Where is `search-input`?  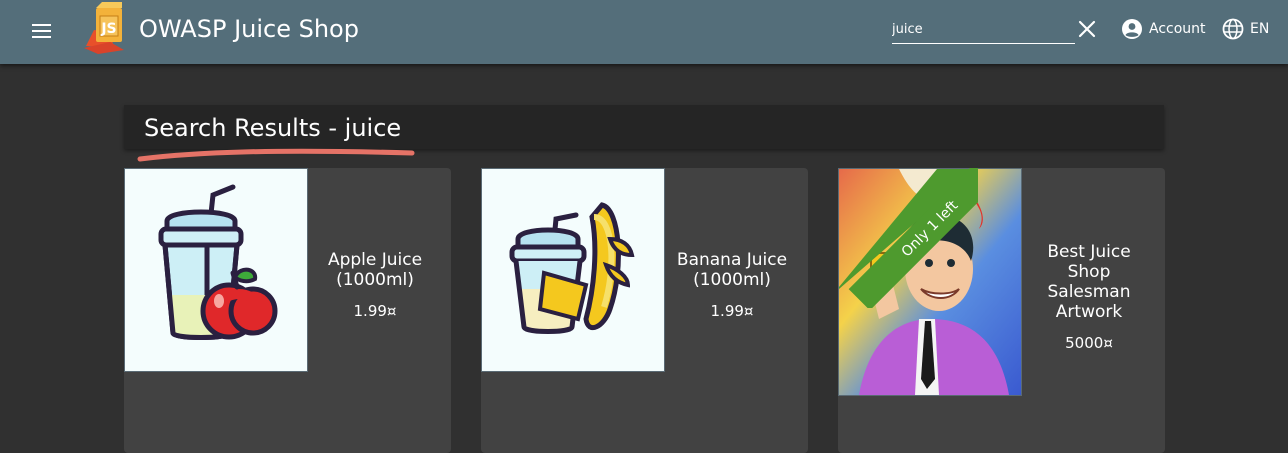
search-input is located at coordinates (983, 29).